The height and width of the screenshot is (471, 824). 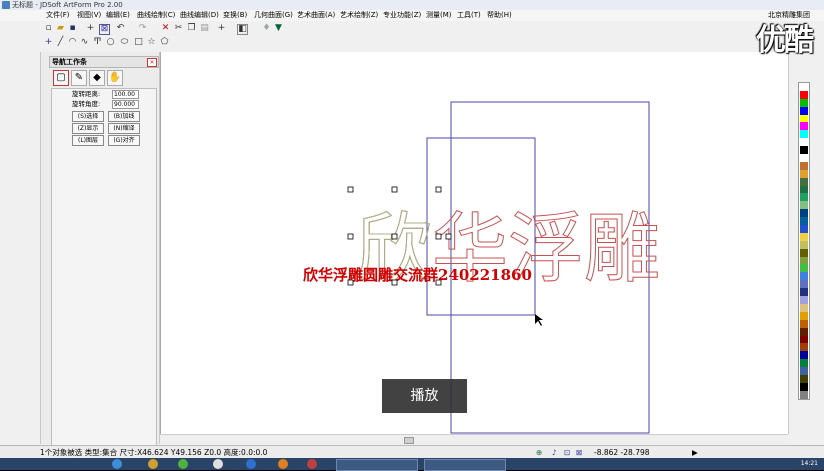 I want to click on redo-icon: ↷, so click(x=142, y=28).